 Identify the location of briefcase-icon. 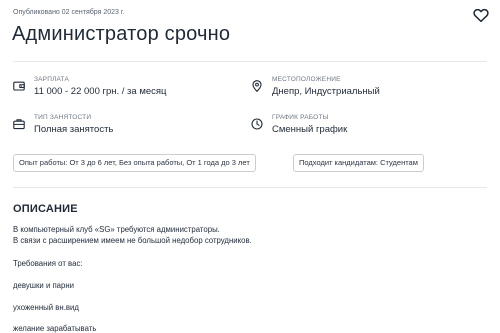
(19, 124).